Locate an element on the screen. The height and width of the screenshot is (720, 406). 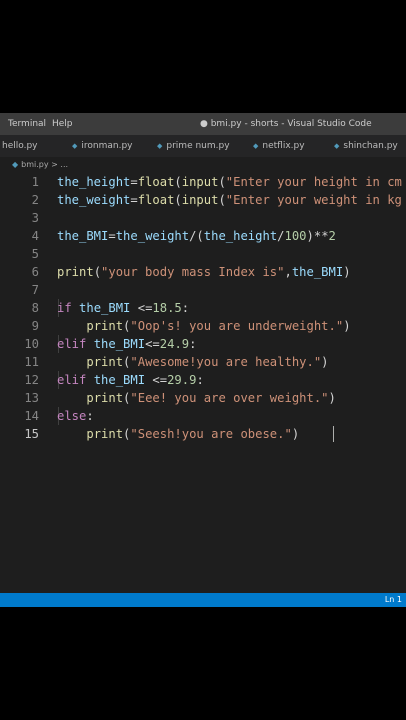
line-number: 1 is located at coordinates (35, 182).